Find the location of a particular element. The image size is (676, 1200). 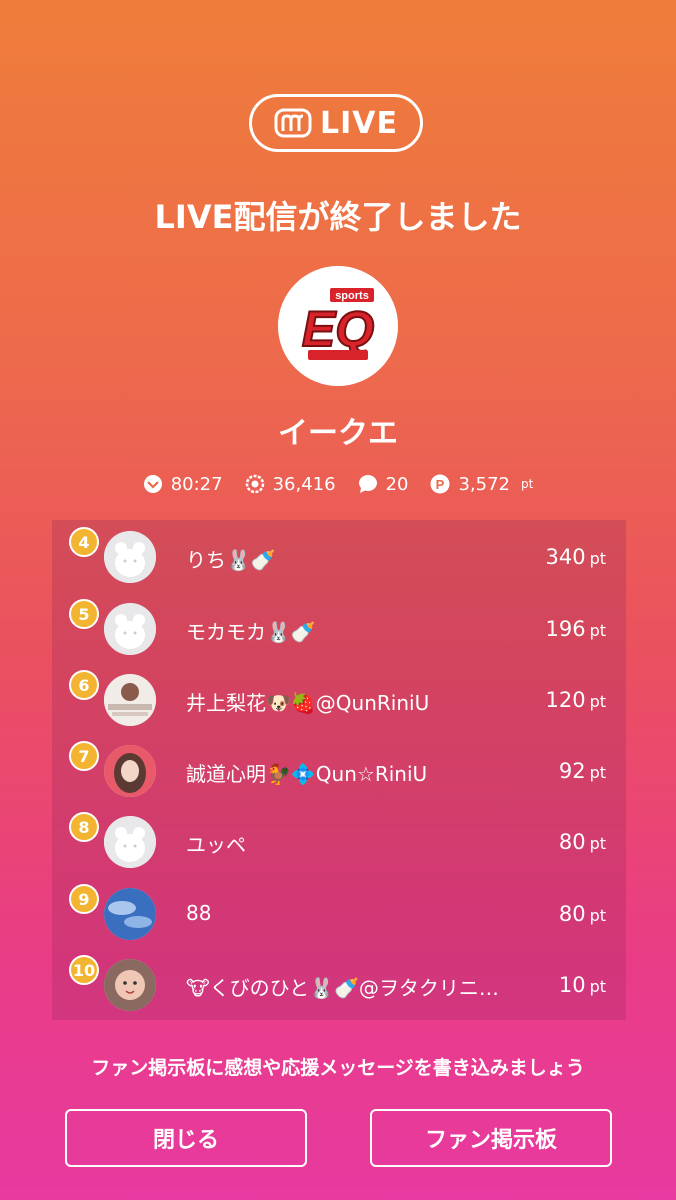

ranking-points: 340 pt is located at coordinates (575, 557).